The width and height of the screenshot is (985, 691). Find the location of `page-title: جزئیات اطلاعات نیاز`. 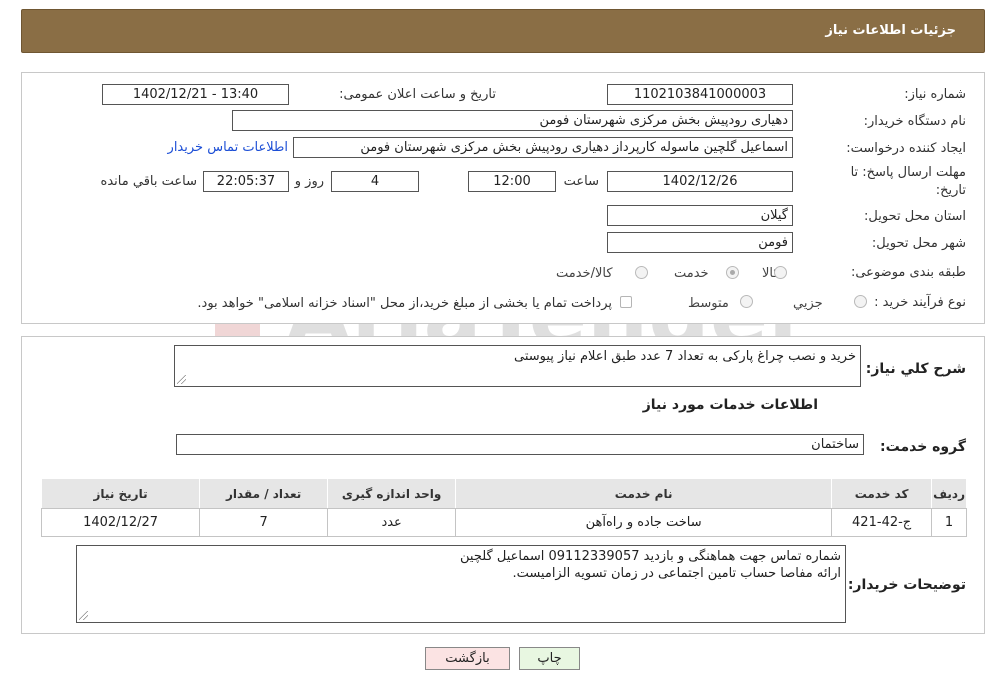

page-title: جزئیات اطلاعات نیاز is located at coordinates (890, 30).